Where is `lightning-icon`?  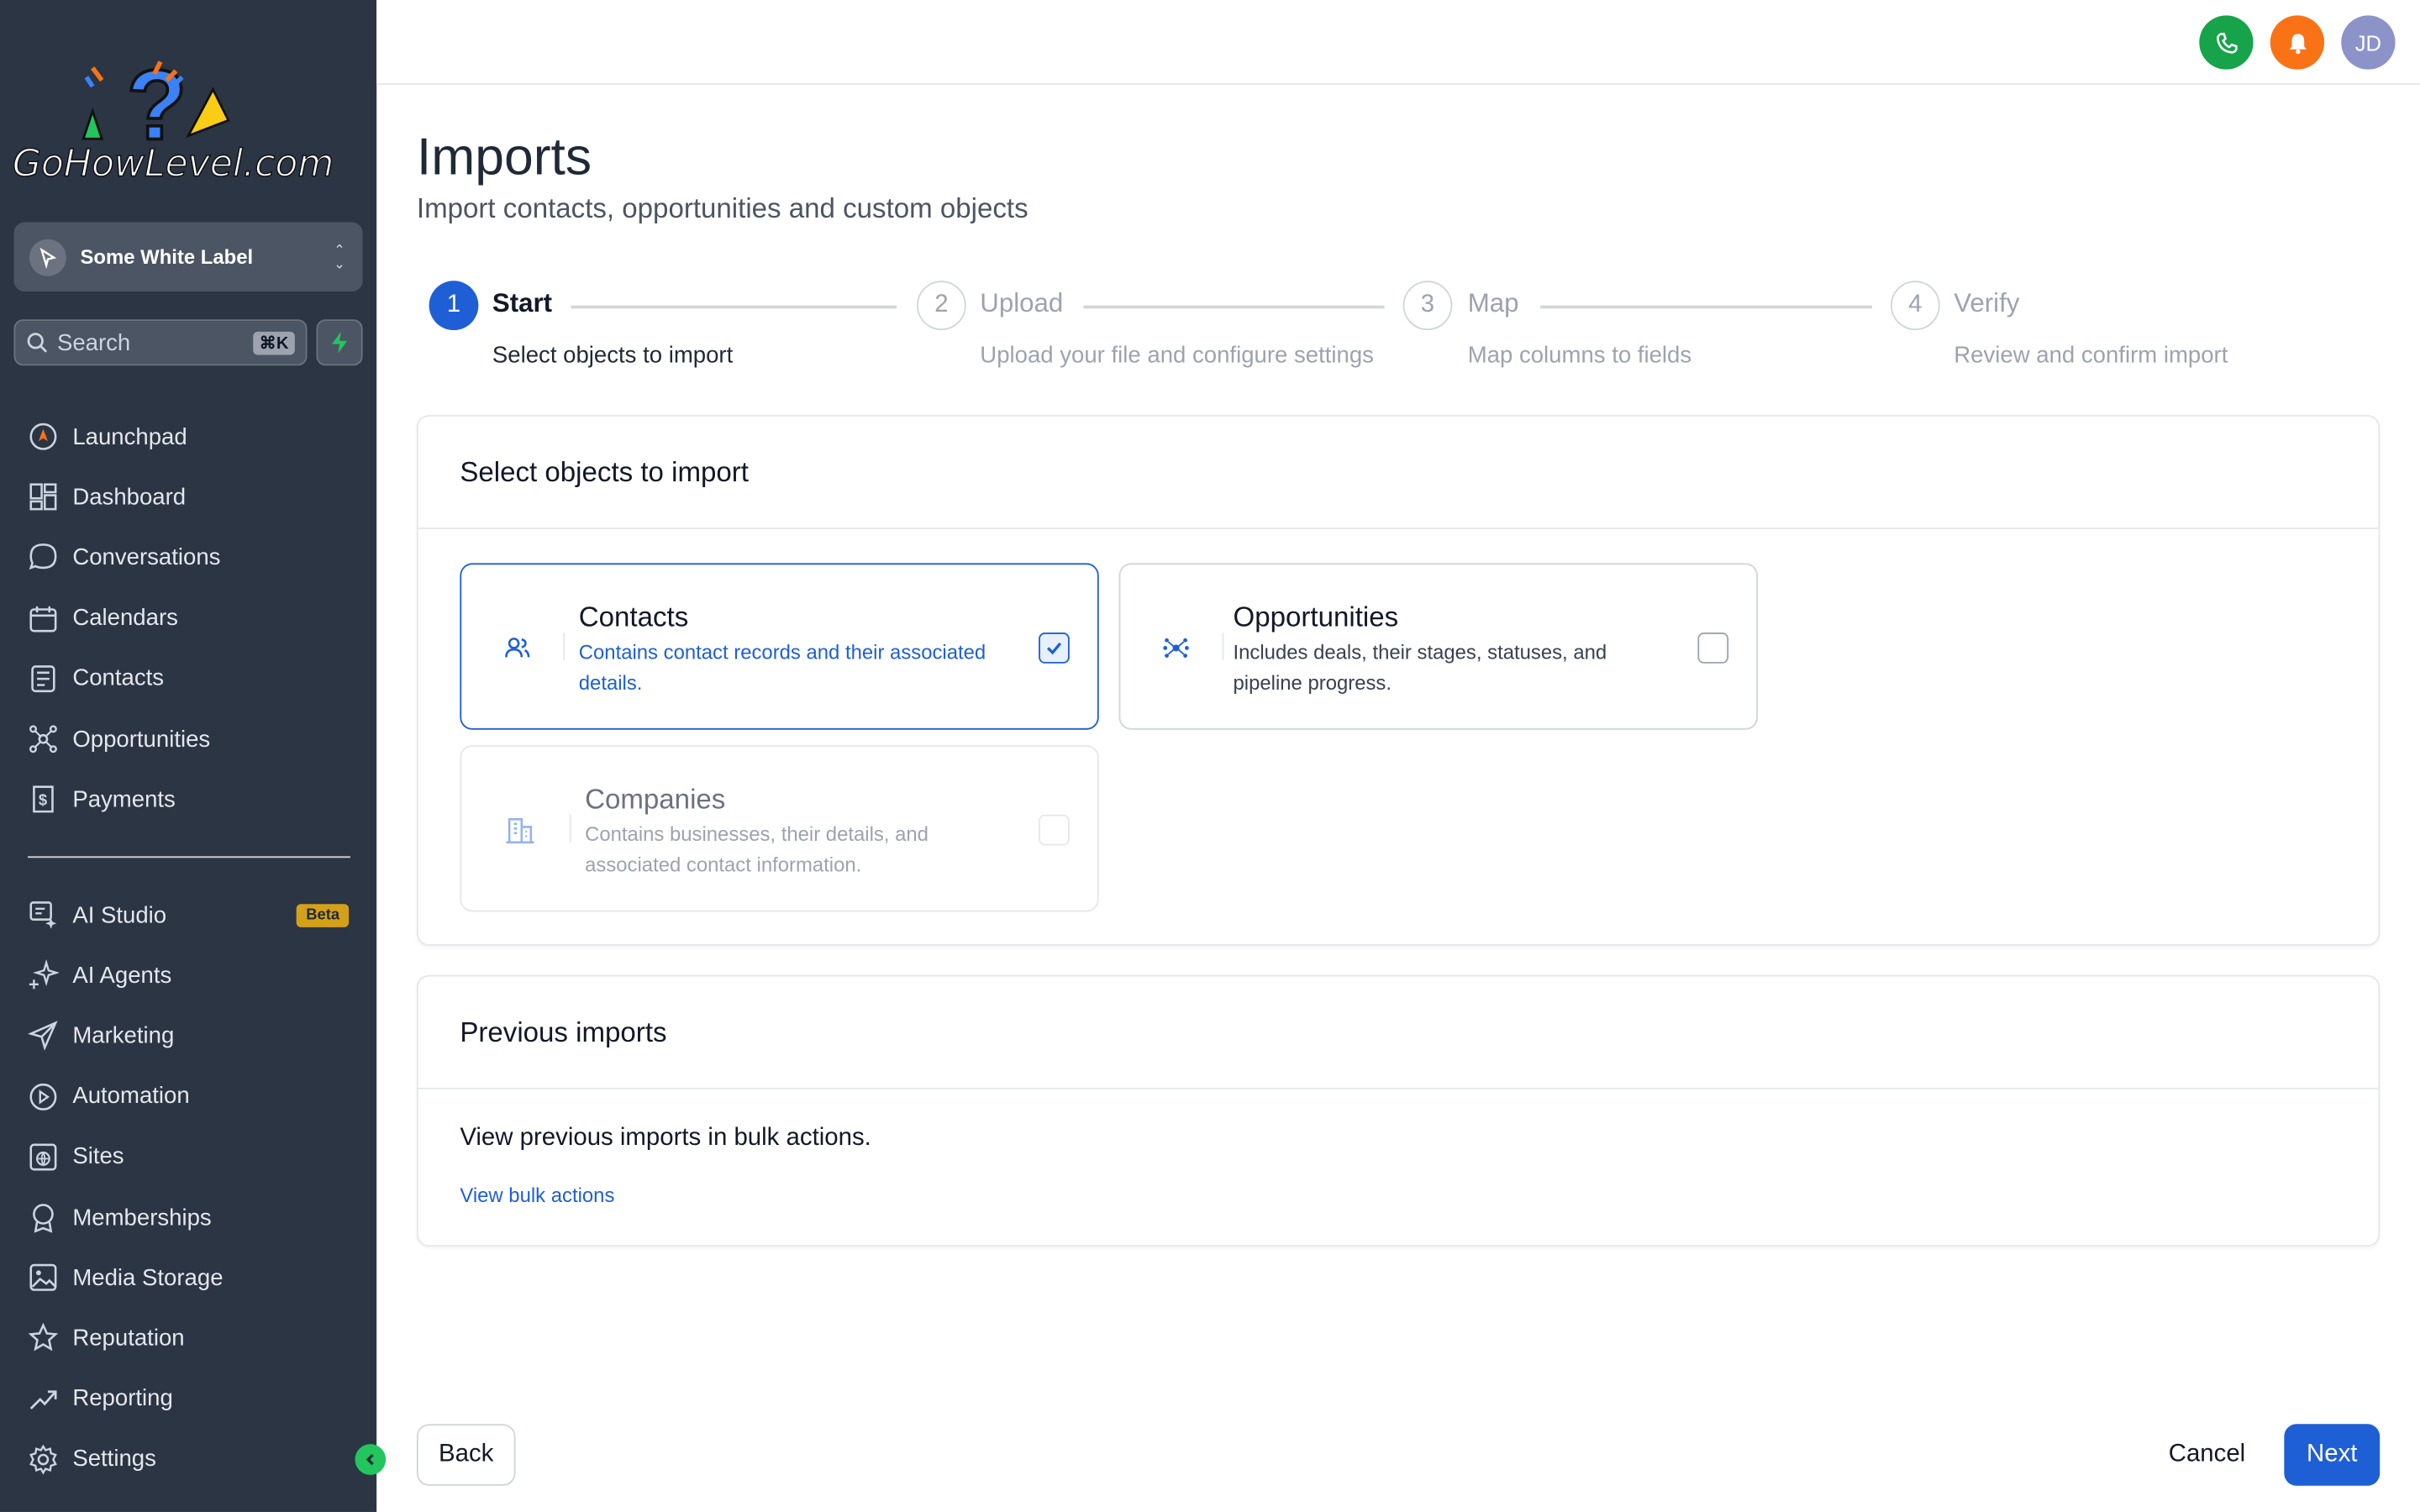 lightning-icon is located at coordinates (339, 342).